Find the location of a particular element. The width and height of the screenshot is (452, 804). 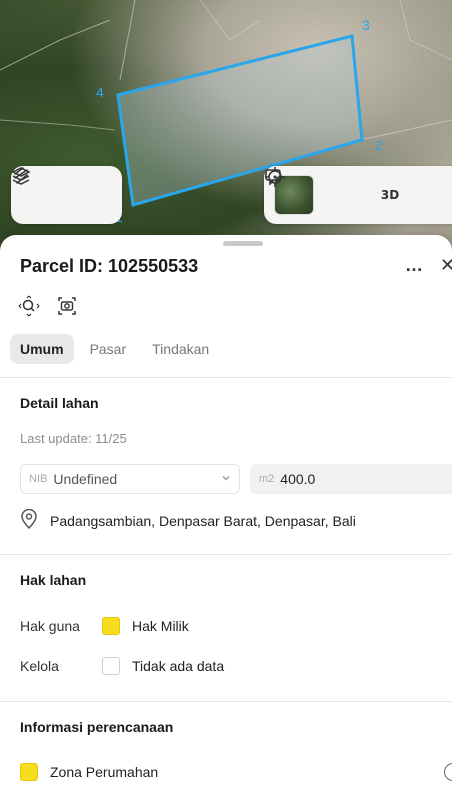

close-button: ✕ is located at coordinates (446, 265).